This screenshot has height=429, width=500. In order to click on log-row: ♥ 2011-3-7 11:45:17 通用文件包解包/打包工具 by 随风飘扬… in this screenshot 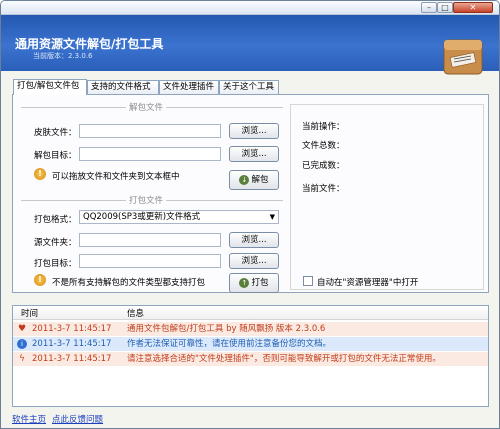, I will do `click(250, 329)`.